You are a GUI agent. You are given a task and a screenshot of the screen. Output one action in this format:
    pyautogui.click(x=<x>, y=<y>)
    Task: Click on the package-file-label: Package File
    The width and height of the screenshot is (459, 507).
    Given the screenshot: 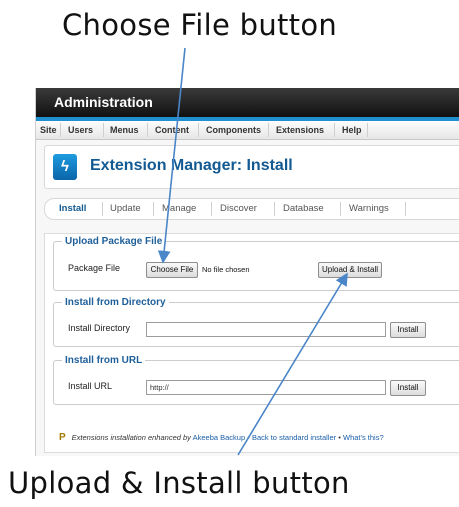 What is the action you would take?
    pyautogui.click(x=94, y=268)
    